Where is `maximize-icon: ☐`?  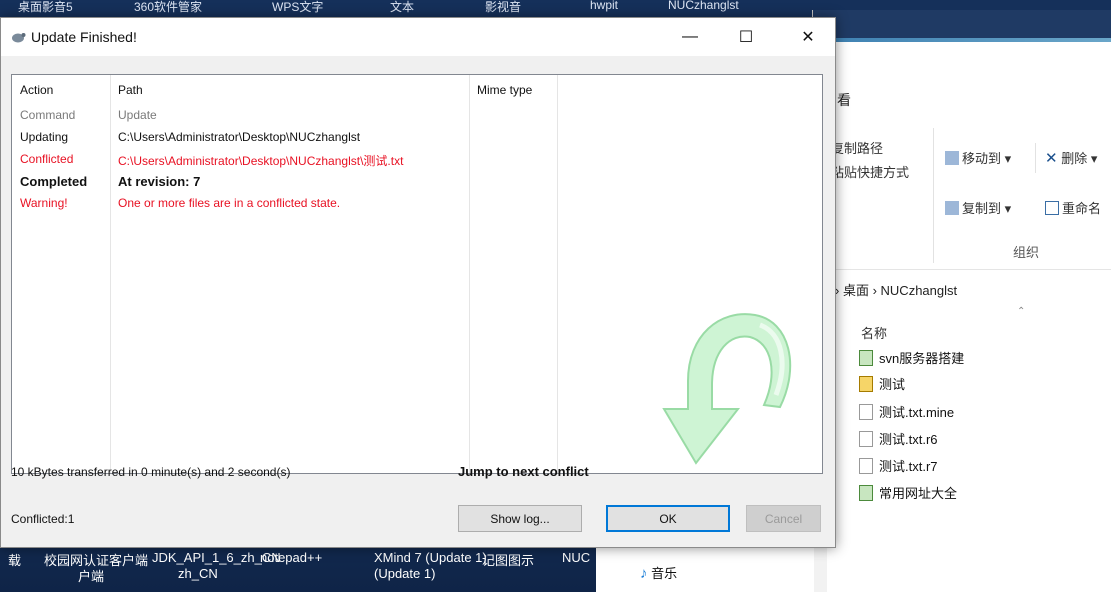
maximize-icon: ☐ is located at coordinates (746, 37).